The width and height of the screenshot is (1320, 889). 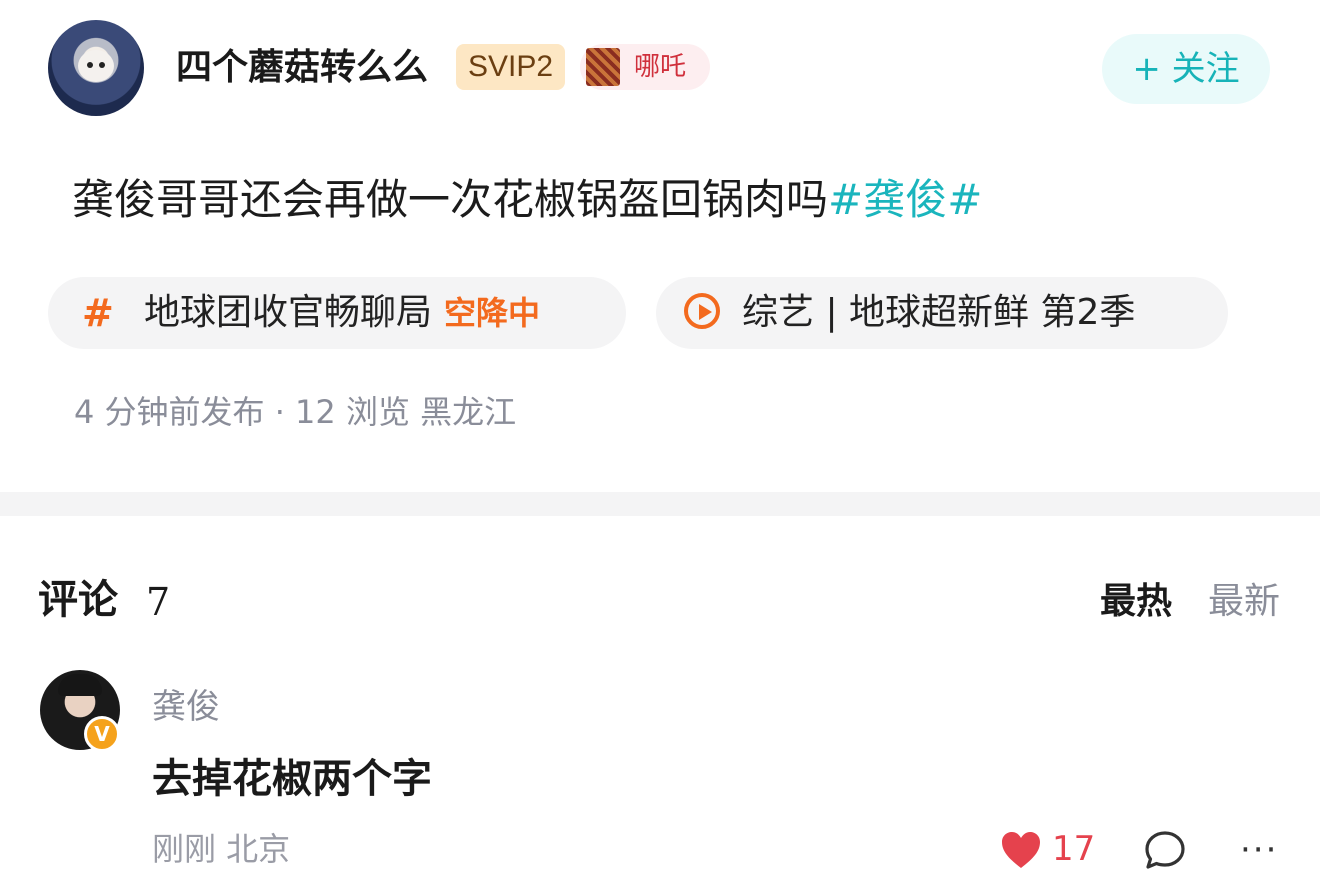 I want to click on avatar-hair, so click(x=80, y=685).